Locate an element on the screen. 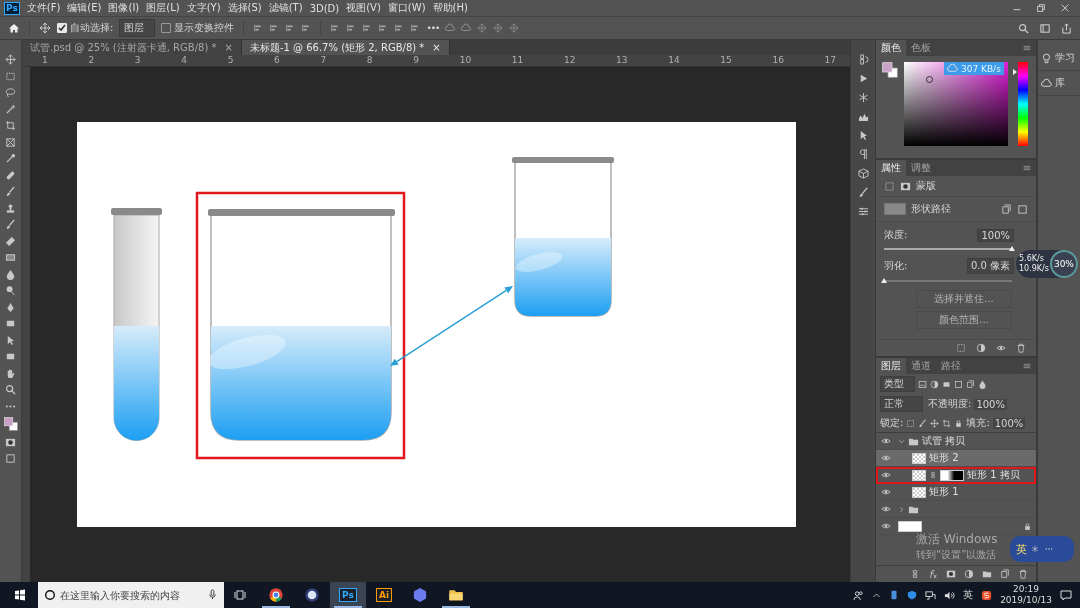 The width and height of the screenshot is (1080, 608). bandage-icon is located at coordinates (10, 175).